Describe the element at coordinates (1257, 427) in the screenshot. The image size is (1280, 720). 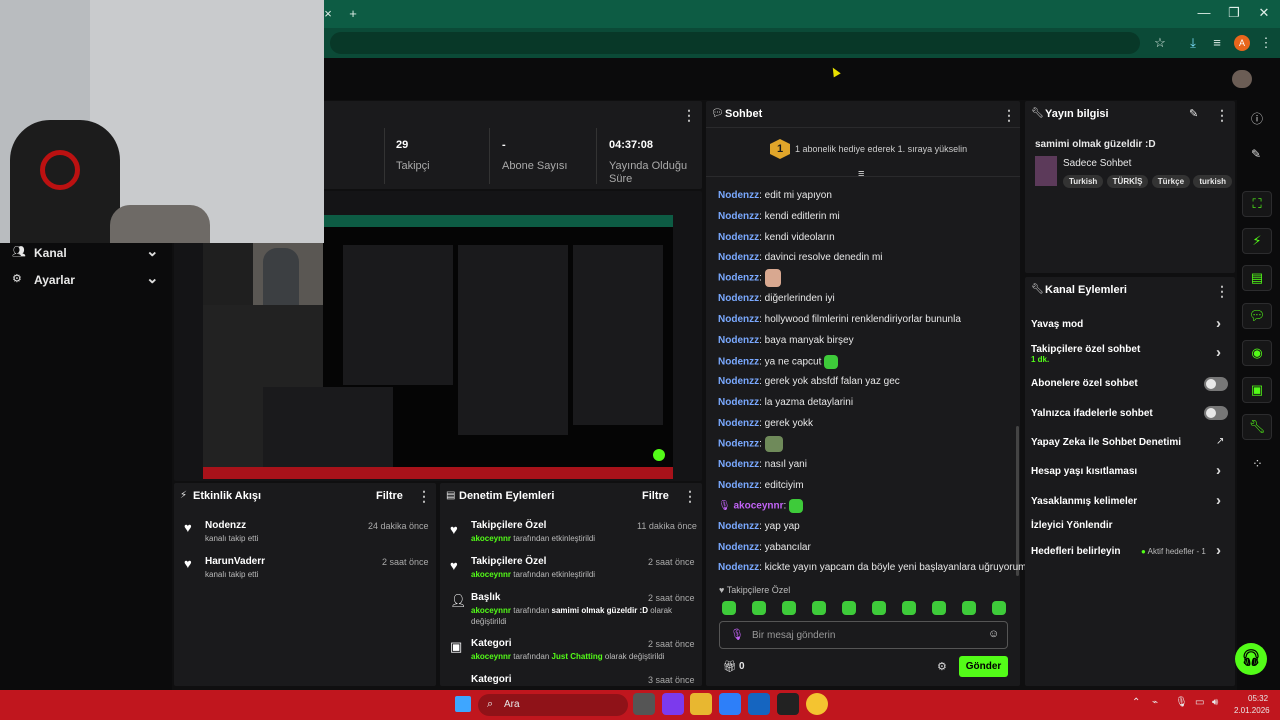
I see `wrench-icon: 🔧︎` at that location.